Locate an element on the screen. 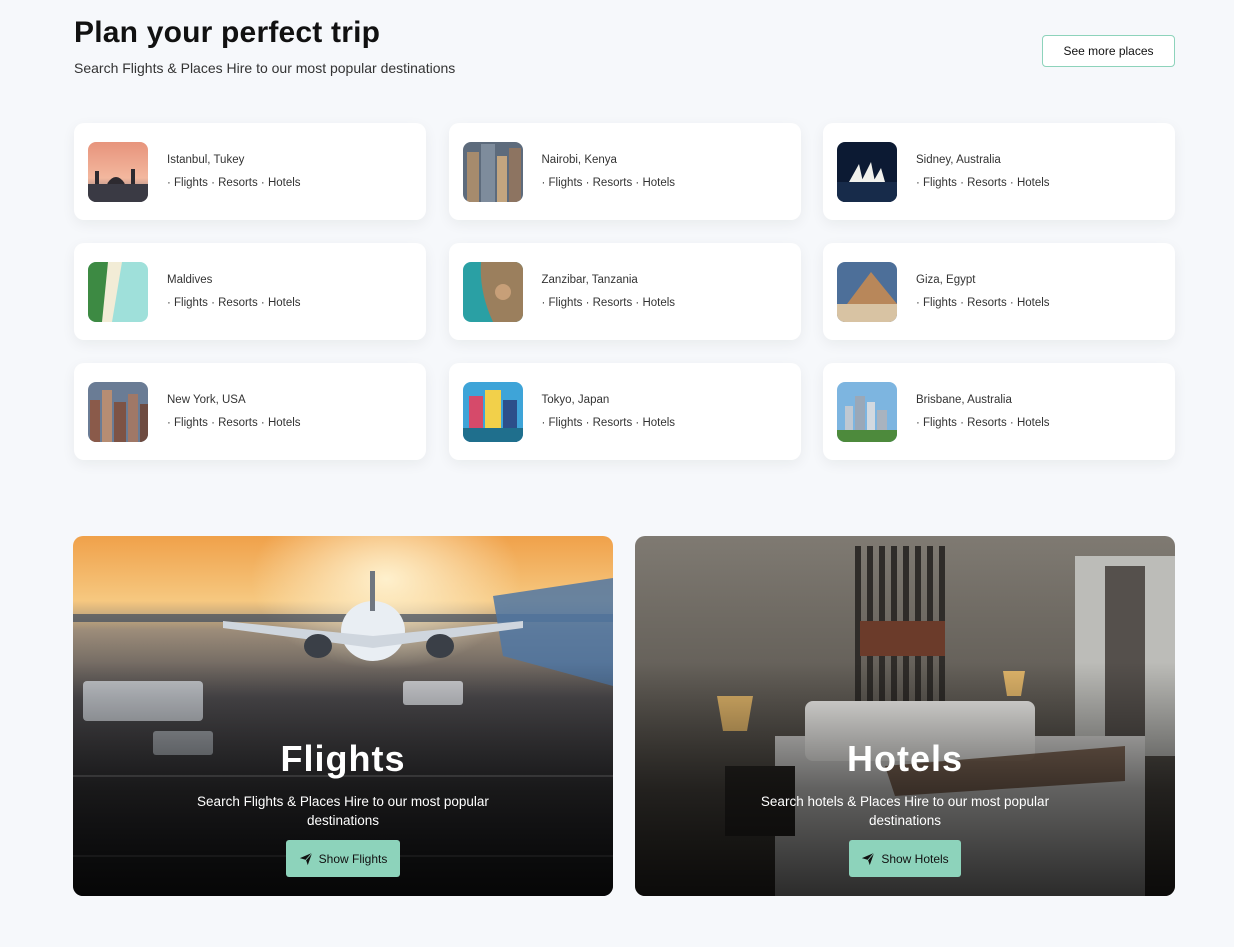 The width and height of the screenshot is (1234, 947). istanbul-image is located at coordinates (118, 171).